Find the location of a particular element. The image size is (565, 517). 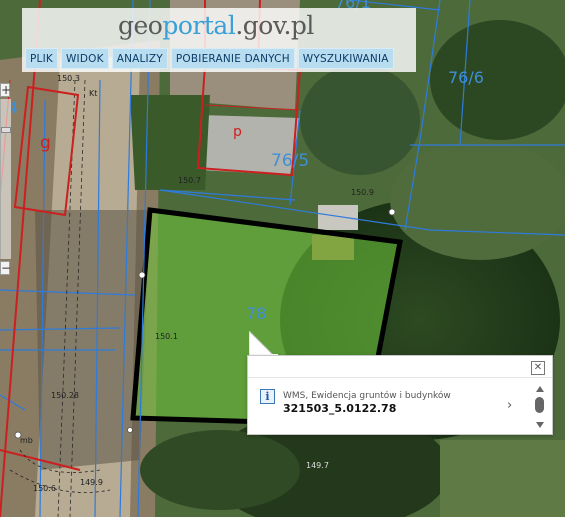

field-patch is located at coordinates (502, 478).